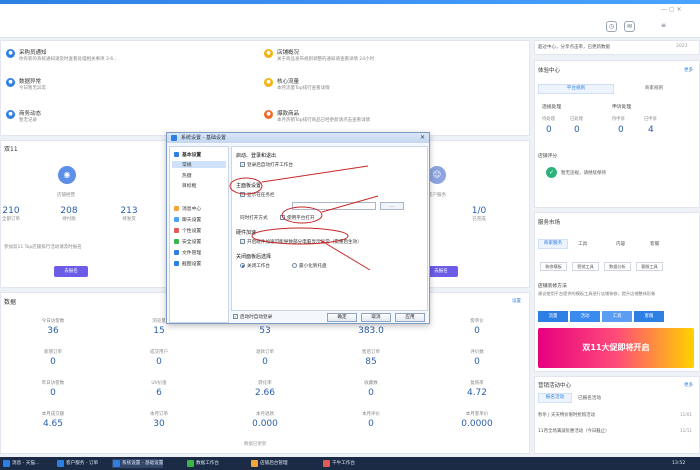  Describe the element at coordinates (77, 463) in the screenshot. I see `taskbar-item: 客户服务 - 订单` at that location.